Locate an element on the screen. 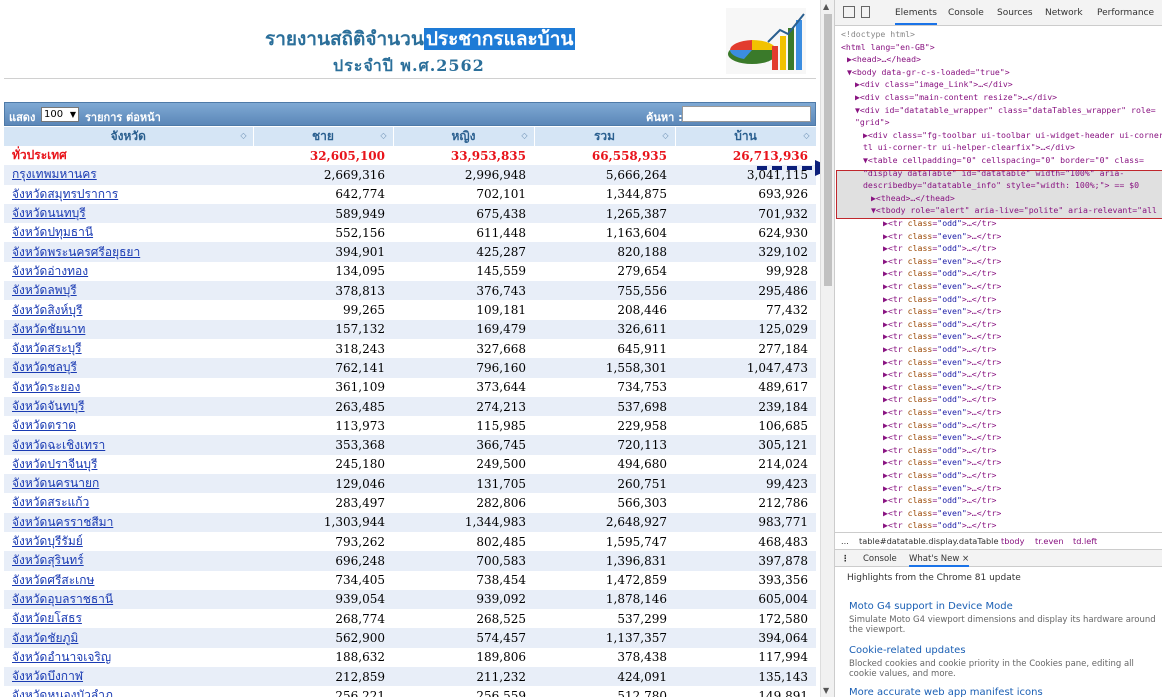  province-link: จังหวัดอ่างทอง is located at coordinates (50, 271).